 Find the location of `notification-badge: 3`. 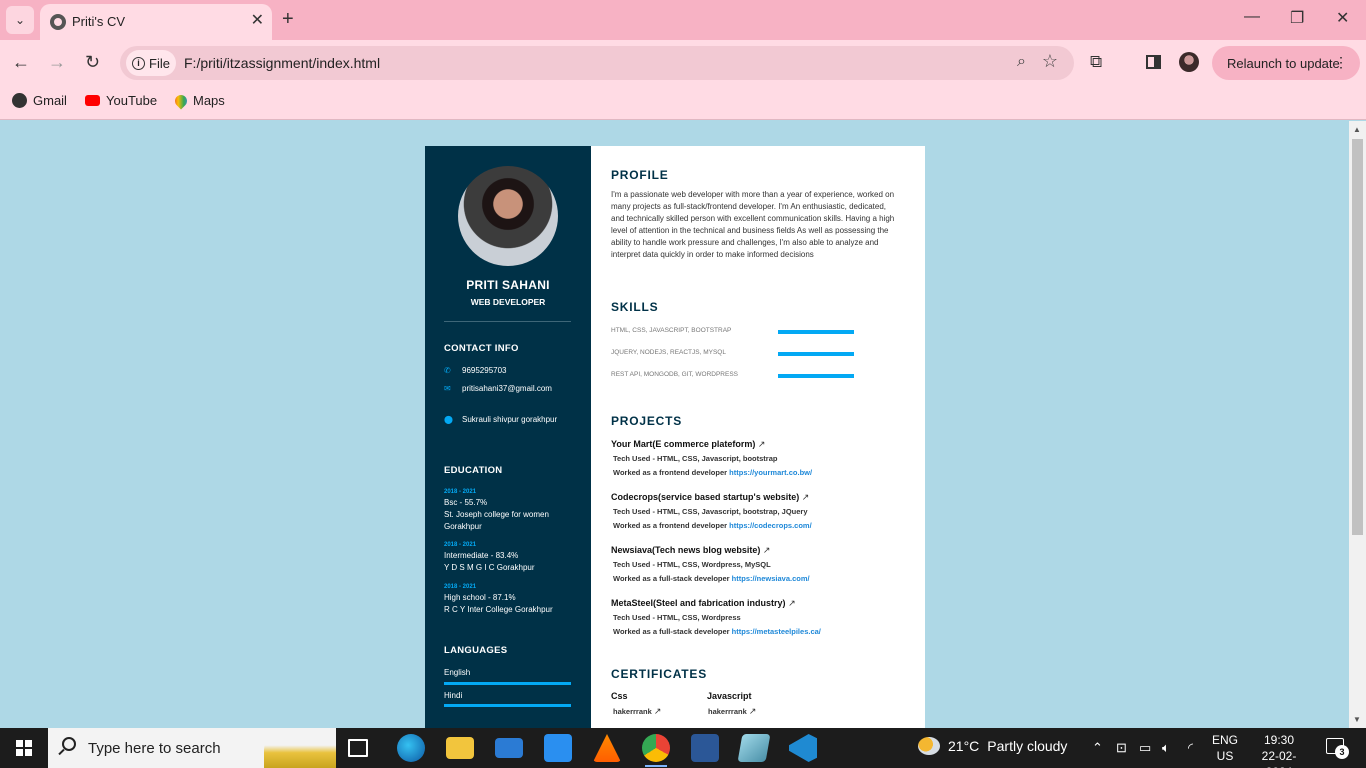

notification-badge: 3 is located at coordinates (1342, 752).